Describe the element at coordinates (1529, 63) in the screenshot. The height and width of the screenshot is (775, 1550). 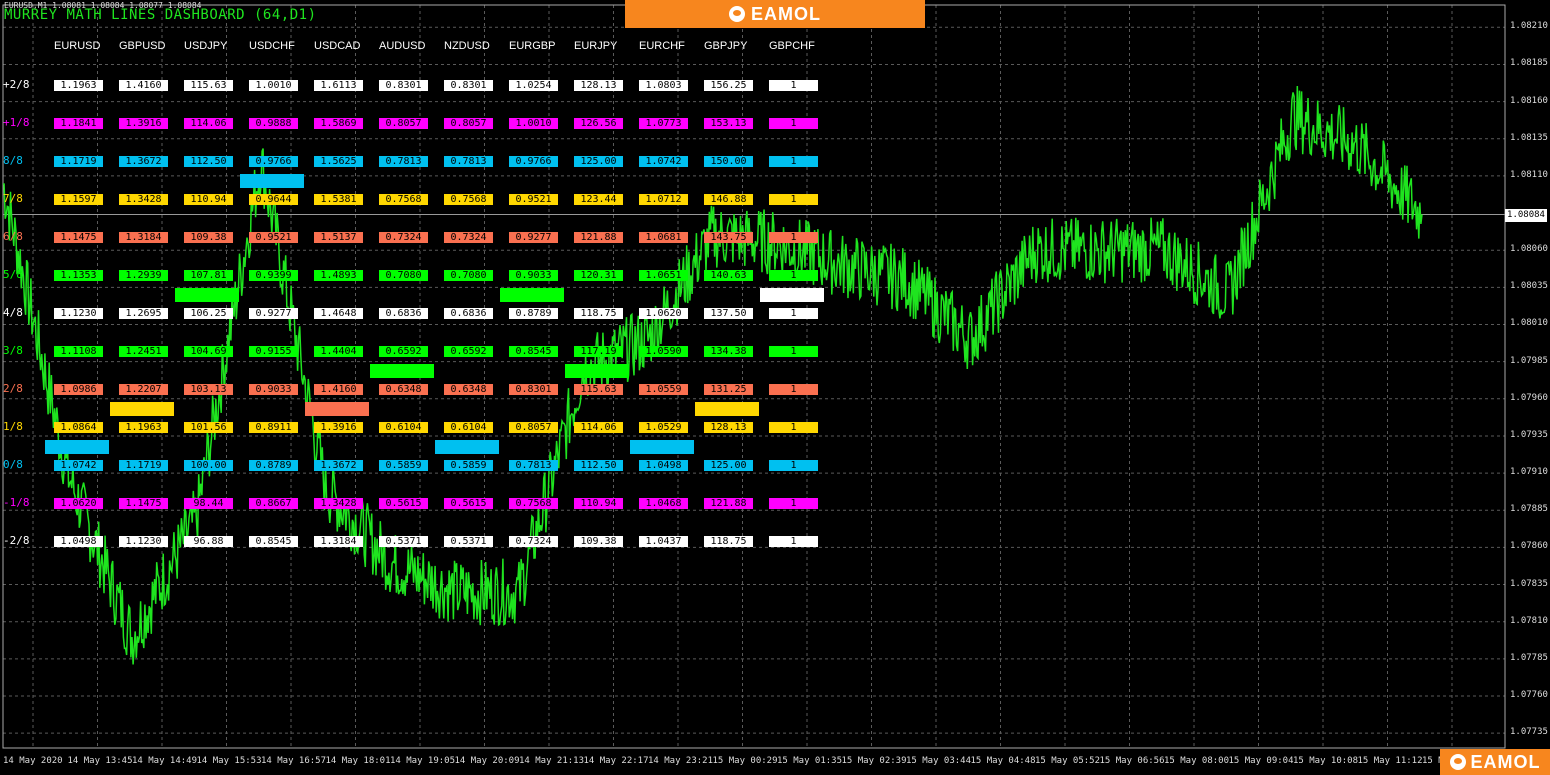
I see `price-tick-label: 1.08185` at that location.